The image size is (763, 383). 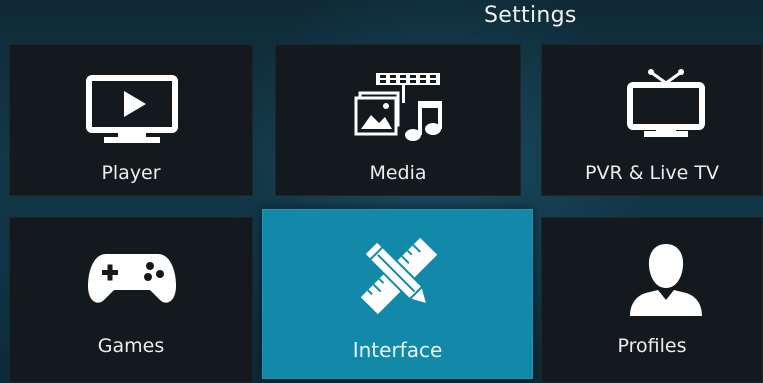 I want to click on tv-antenna-icon, so click(x=666, y=103).